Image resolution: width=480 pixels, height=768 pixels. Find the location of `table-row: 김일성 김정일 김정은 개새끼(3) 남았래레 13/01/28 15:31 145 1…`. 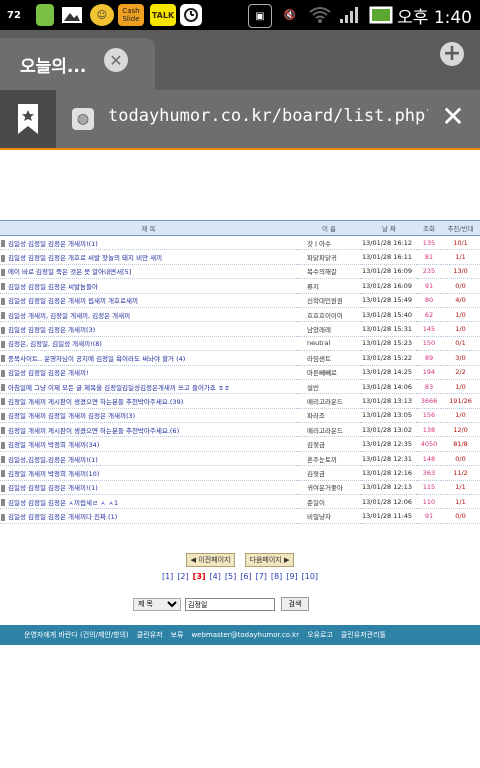

table-row: 김일성 김정일 김정은 개새끼(3) 남았래레 13/01/28 15:31 145 1… is located at coordinates (240, 329).